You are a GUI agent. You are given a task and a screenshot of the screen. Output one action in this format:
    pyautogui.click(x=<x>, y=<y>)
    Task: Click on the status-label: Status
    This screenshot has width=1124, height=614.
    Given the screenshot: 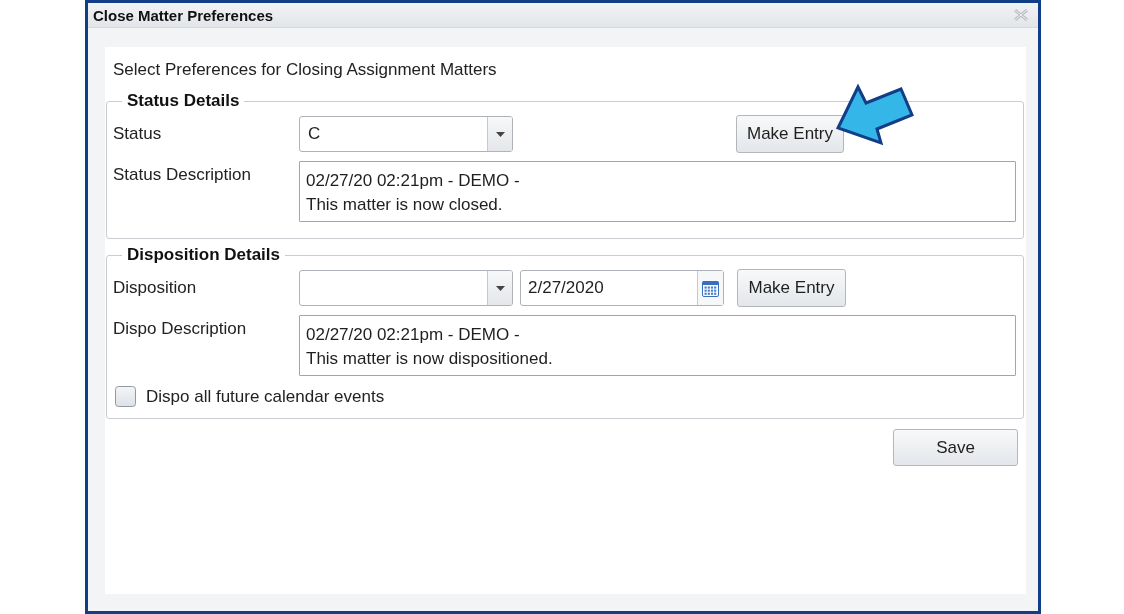 What is the action you would take?
    pyautogui.click(x=138, y=134)
    